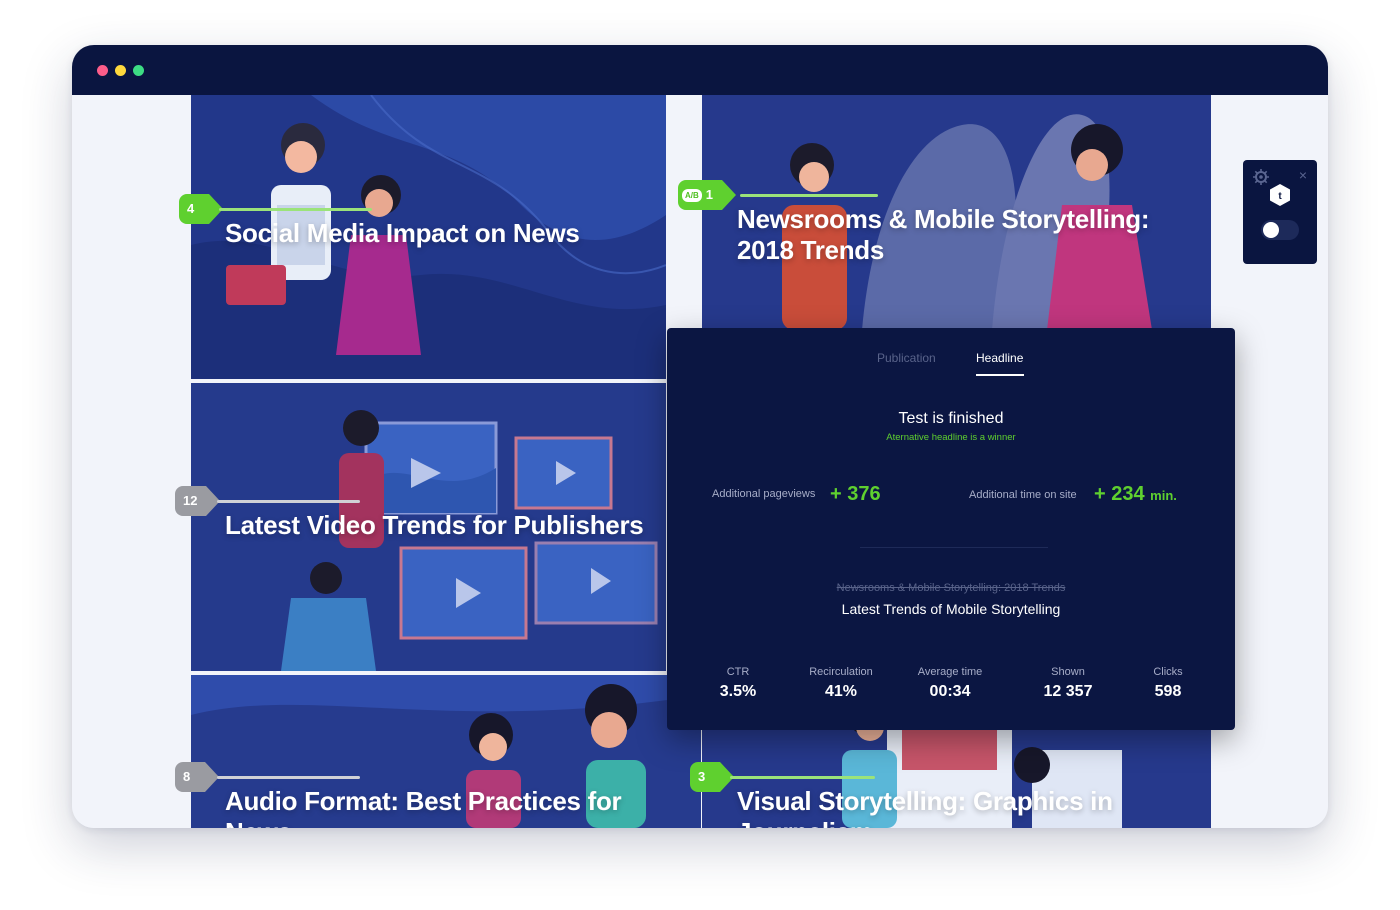 The width and height of the screenshot is (1400, 910). Describe the element at coordinates (1023, 495) in the screenshot. I see `time-on-site-label: Additional time on site` at that location.